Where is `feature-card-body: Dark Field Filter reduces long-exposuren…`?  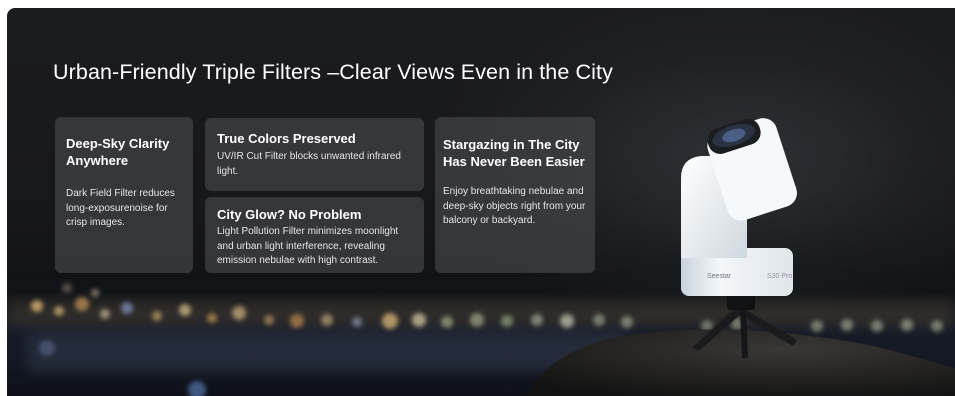 feature-card-body: Dark Field Filter reduces long-exposuren… is located at coordinates (120, 208).